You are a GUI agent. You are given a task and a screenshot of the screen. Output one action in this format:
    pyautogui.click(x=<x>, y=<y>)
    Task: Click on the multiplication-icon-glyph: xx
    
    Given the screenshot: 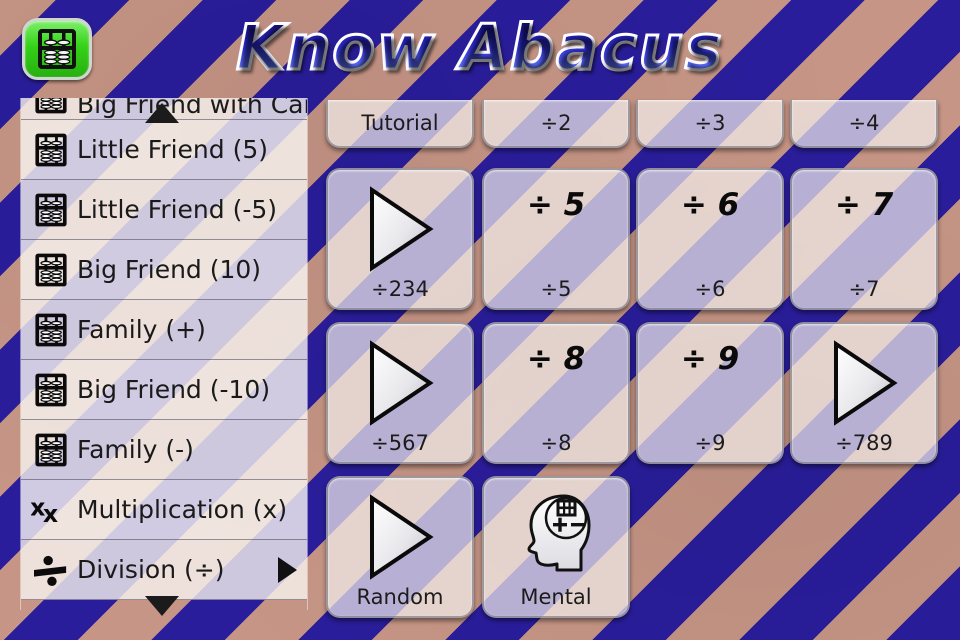 What is the action you would take?
    pyautogui.click(x=44, y=510)
    